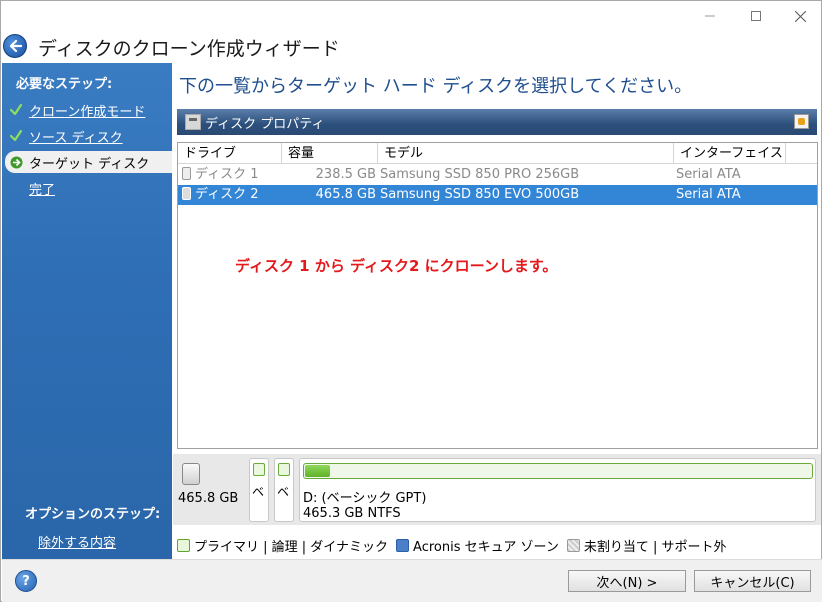 This screenshot has height=602, width=822. What do you see at coordinates (193, 122) in the screenshot?
I see `properties-icon` at bounding box center [193, 122].